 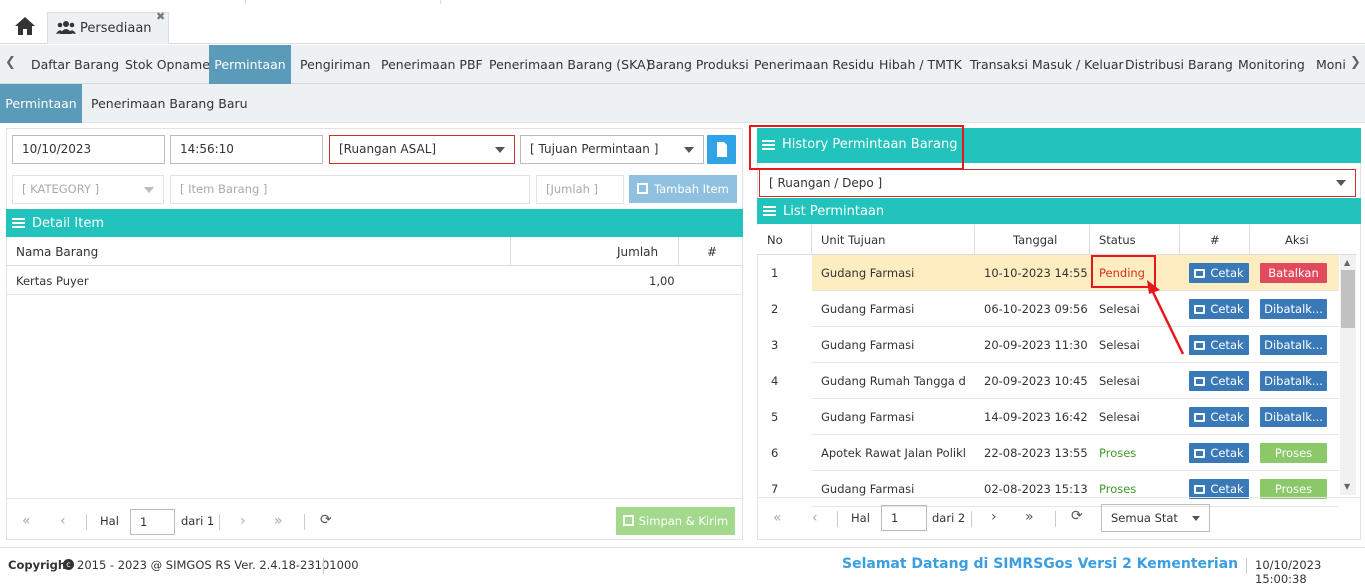 I want to click on row-no: 4, so click(x=785, y=381).